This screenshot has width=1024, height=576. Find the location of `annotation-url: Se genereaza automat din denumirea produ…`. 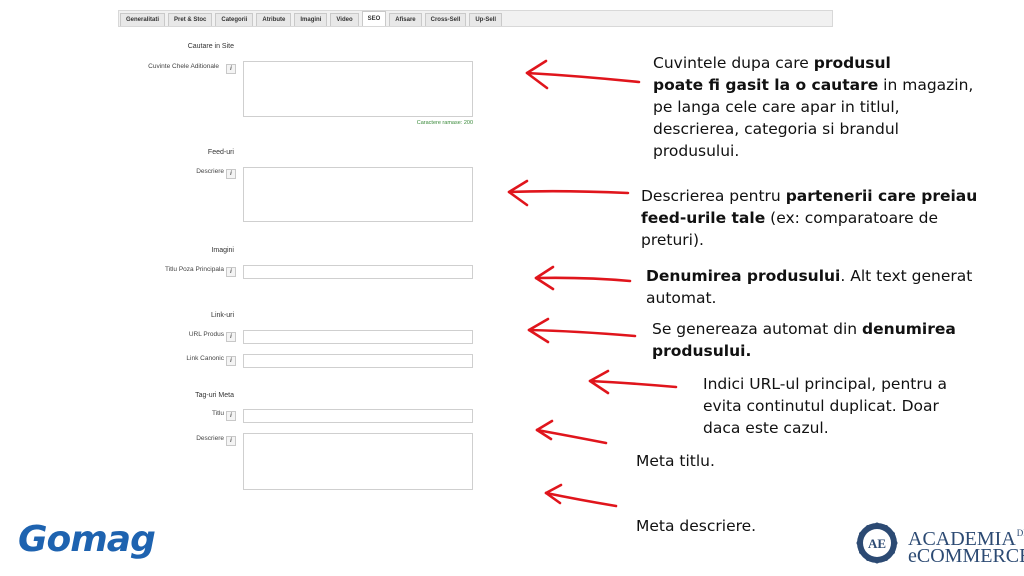

annotation-url: Se genereaza automat din denumirea produ… is located at coordinates (804, 340).